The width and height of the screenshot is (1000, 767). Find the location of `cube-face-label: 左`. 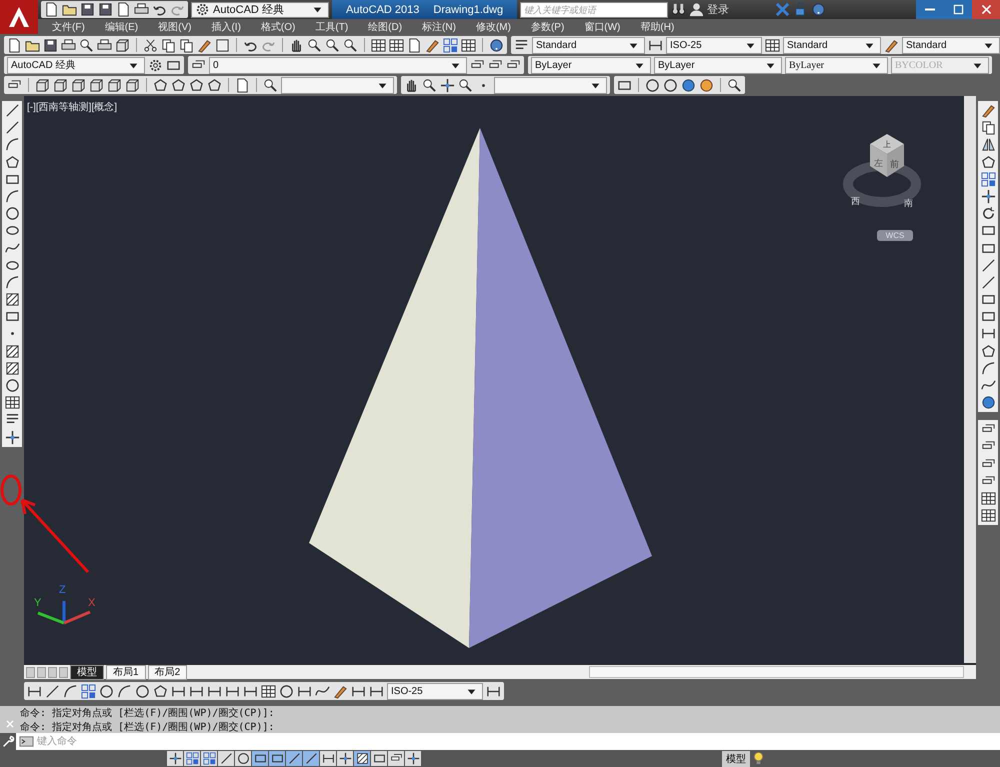

cube-face-label: 左 is located at coordinates (878, 163).